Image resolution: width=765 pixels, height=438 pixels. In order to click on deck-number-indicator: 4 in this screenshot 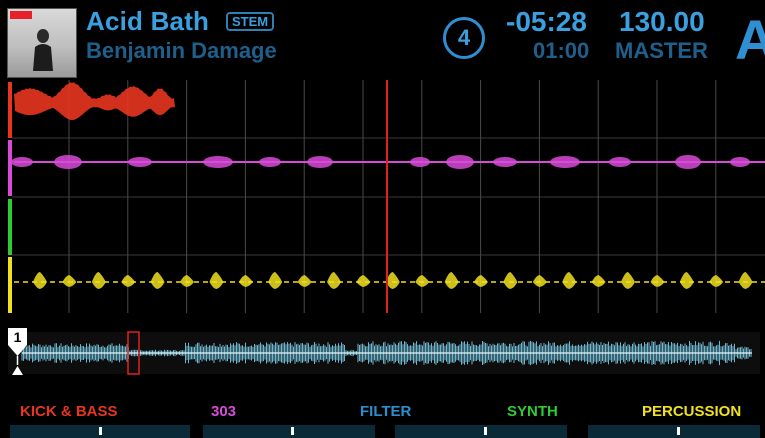, I will do `click(464, 38)`.